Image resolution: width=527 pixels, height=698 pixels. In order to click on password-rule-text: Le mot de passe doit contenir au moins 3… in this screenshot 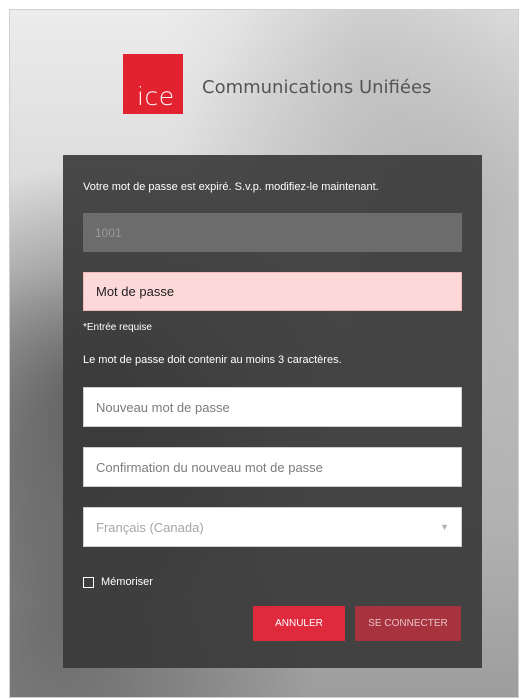, I will do `click(212, 360)`.